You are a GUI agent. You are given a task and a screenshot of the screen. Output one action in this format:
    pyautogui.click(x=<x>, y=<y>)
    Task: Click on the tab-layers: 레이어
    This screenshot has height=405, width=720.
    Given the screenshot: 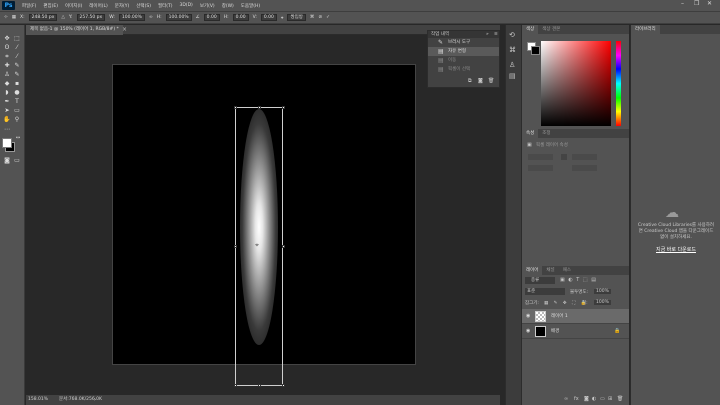 What is the action you would take?
    pyautogui.click(x=532, y=270)
    